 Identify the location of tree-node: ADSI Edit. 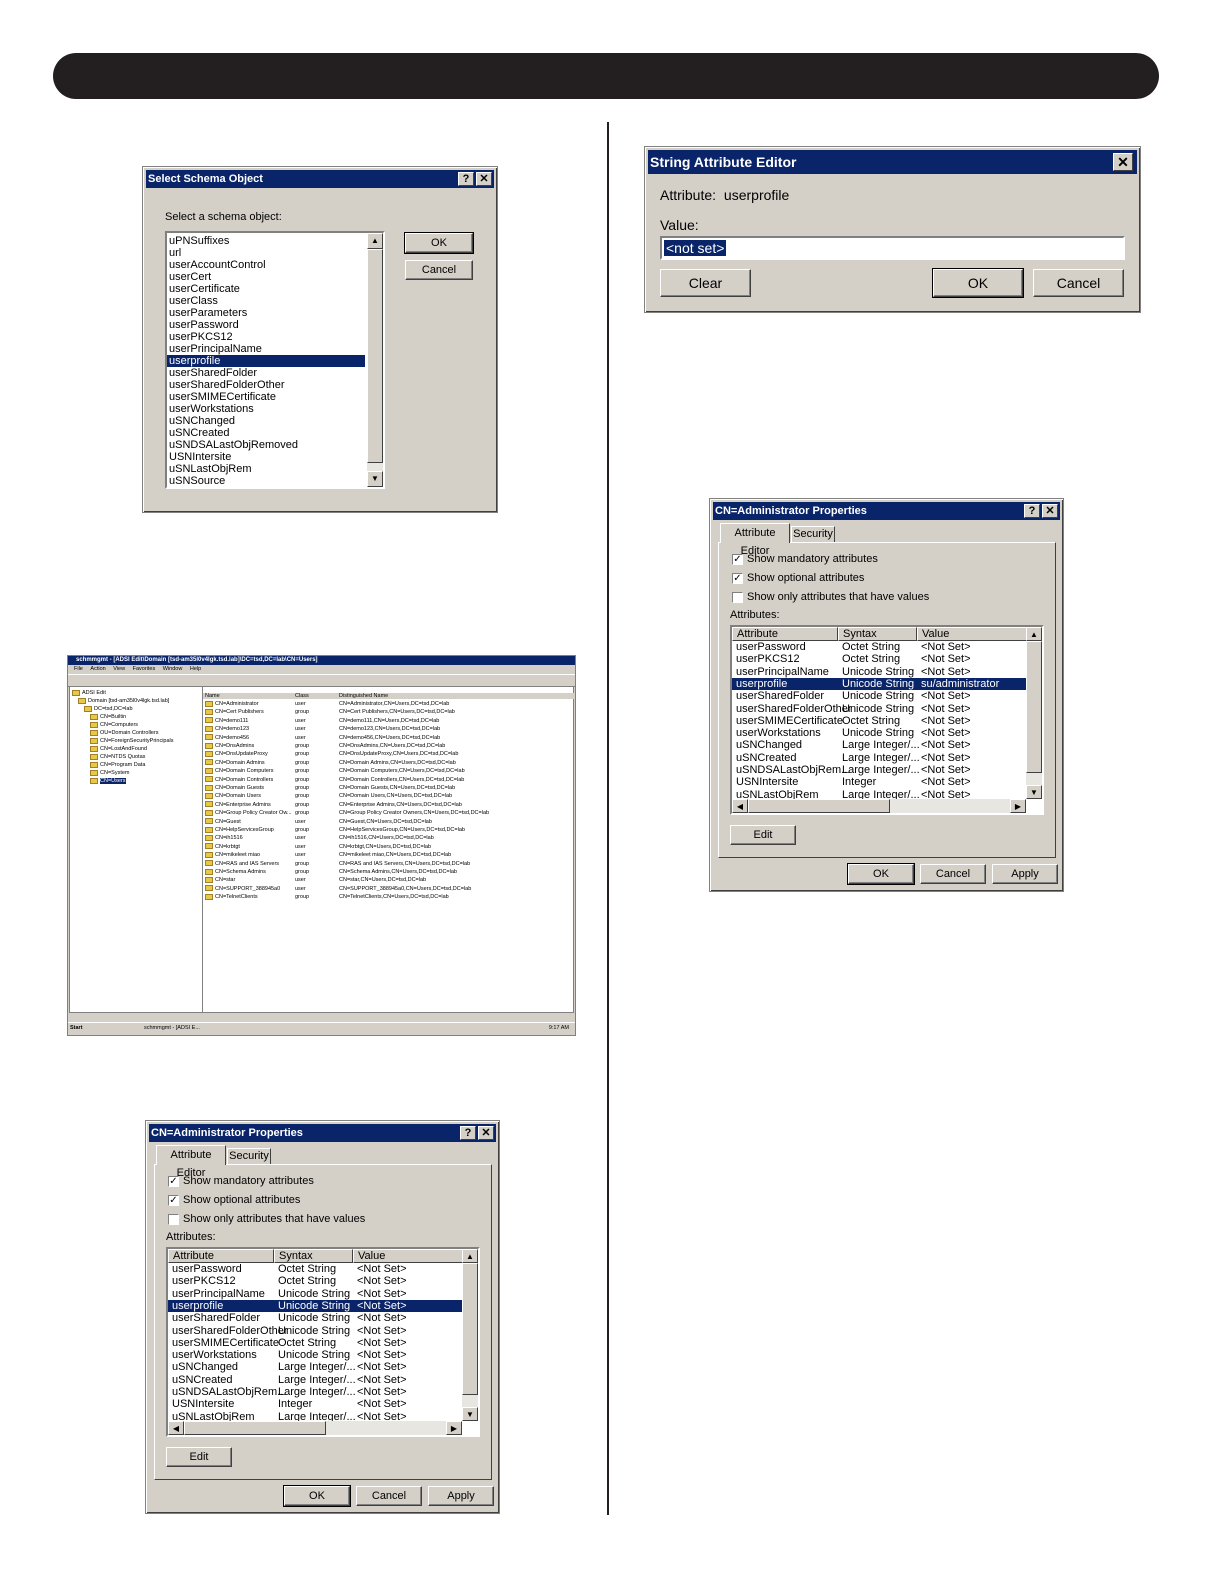
(89, 693).